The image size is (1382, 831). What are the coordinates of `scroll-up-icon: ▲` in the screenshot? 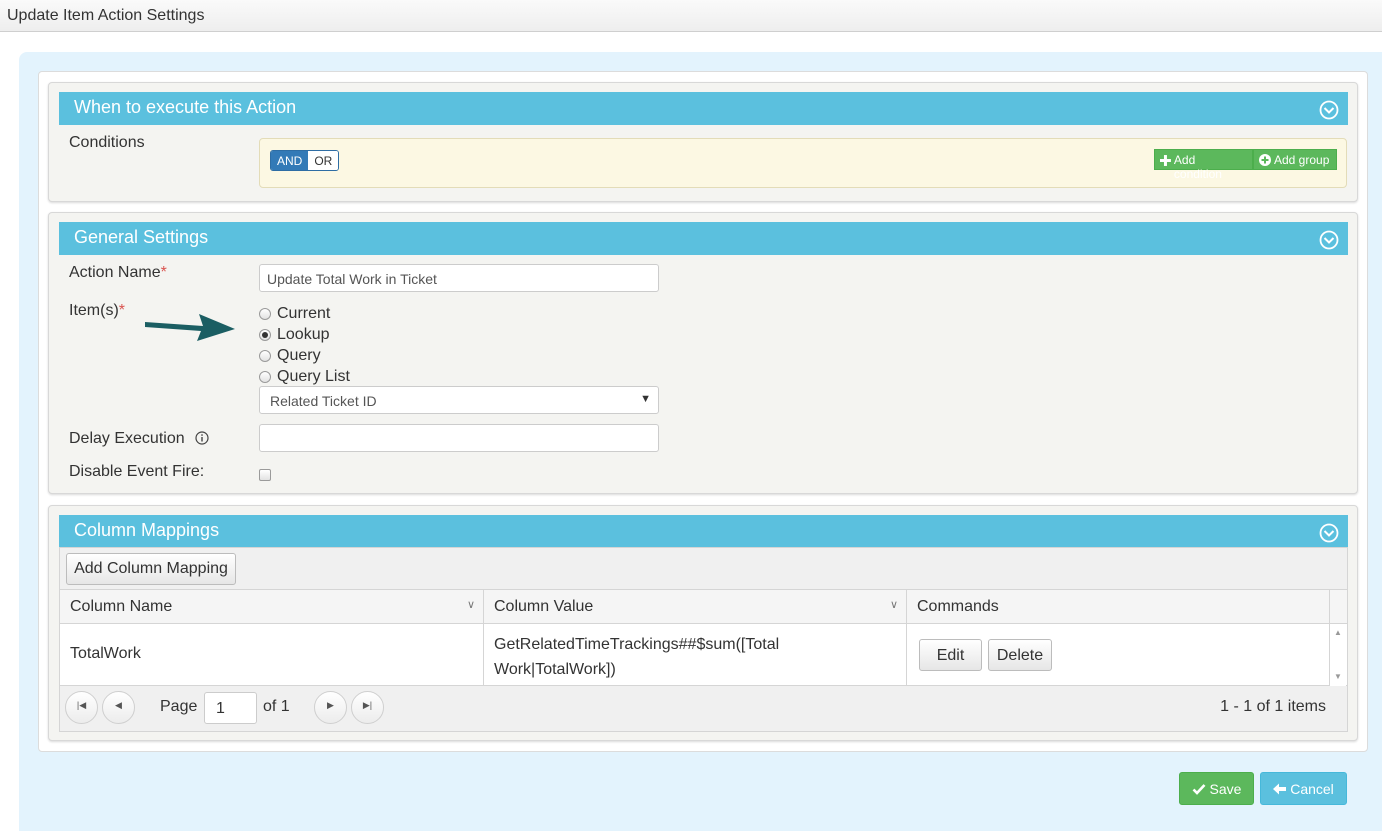 It's located at (1338, 632).